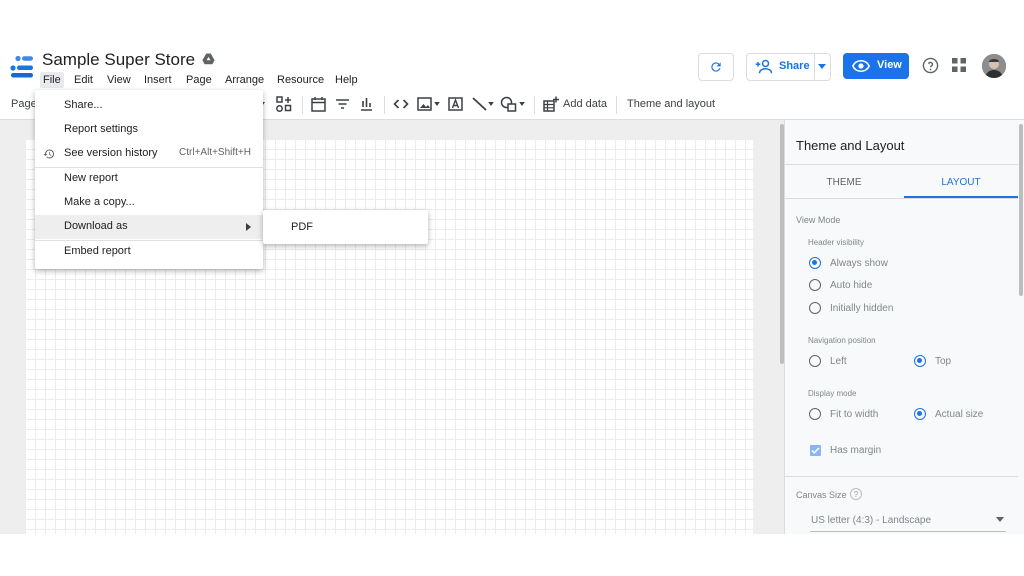 The image size is (1024, 576). What do you see at coordinates (832, 393) in the screenshot?
I see `display-mode-label: Display mode` at bounding box center [832, 393].